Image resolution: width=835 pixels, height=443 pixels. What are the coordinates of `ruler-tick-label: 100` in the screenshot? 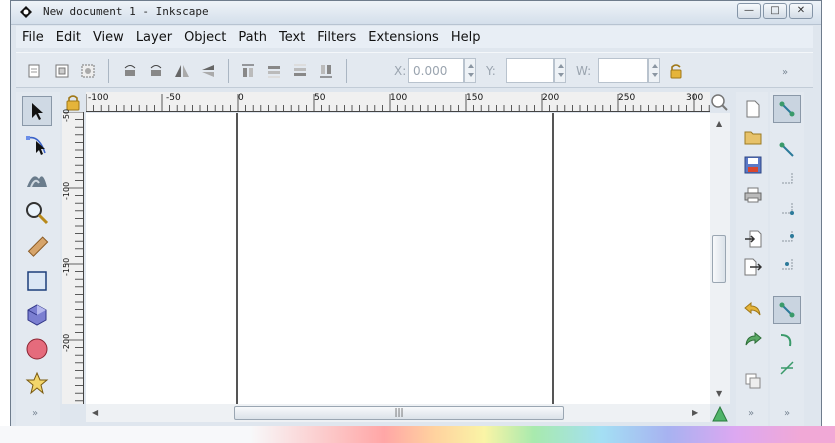 It's located at (399, 98).